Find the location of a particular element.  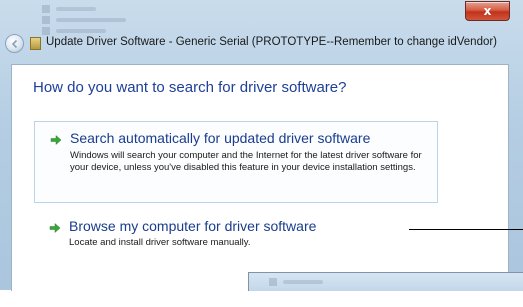

close-button: x is located at coordinates (487, 11).